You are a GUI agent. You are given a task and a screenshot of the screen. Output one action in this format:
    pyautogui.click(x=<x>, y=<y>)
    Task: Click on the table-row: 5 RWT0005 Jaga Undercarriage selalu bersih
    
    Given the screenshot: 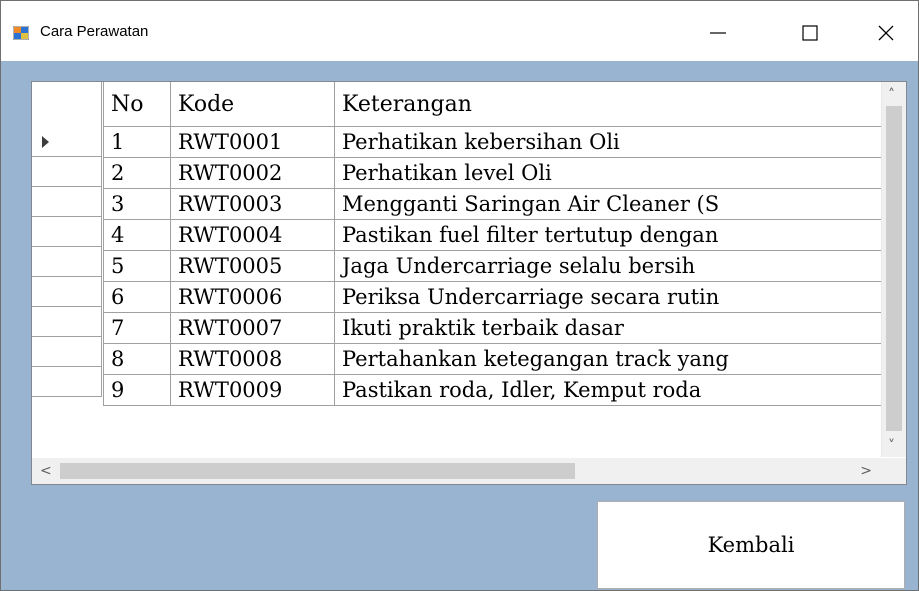 What is the action you would take?
    pyautogui.click(x=499, y=266)
    